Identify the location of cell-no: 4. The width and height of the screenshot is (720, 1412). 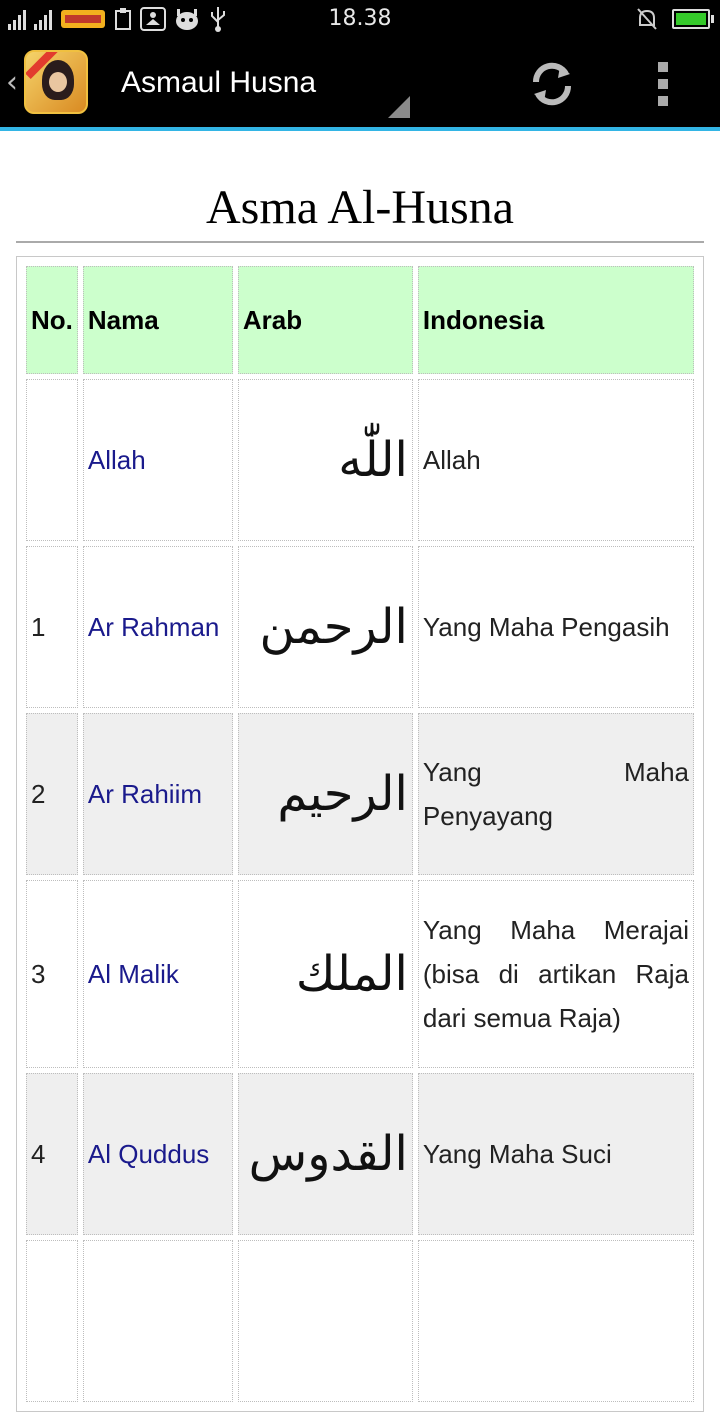
(52, 1154).